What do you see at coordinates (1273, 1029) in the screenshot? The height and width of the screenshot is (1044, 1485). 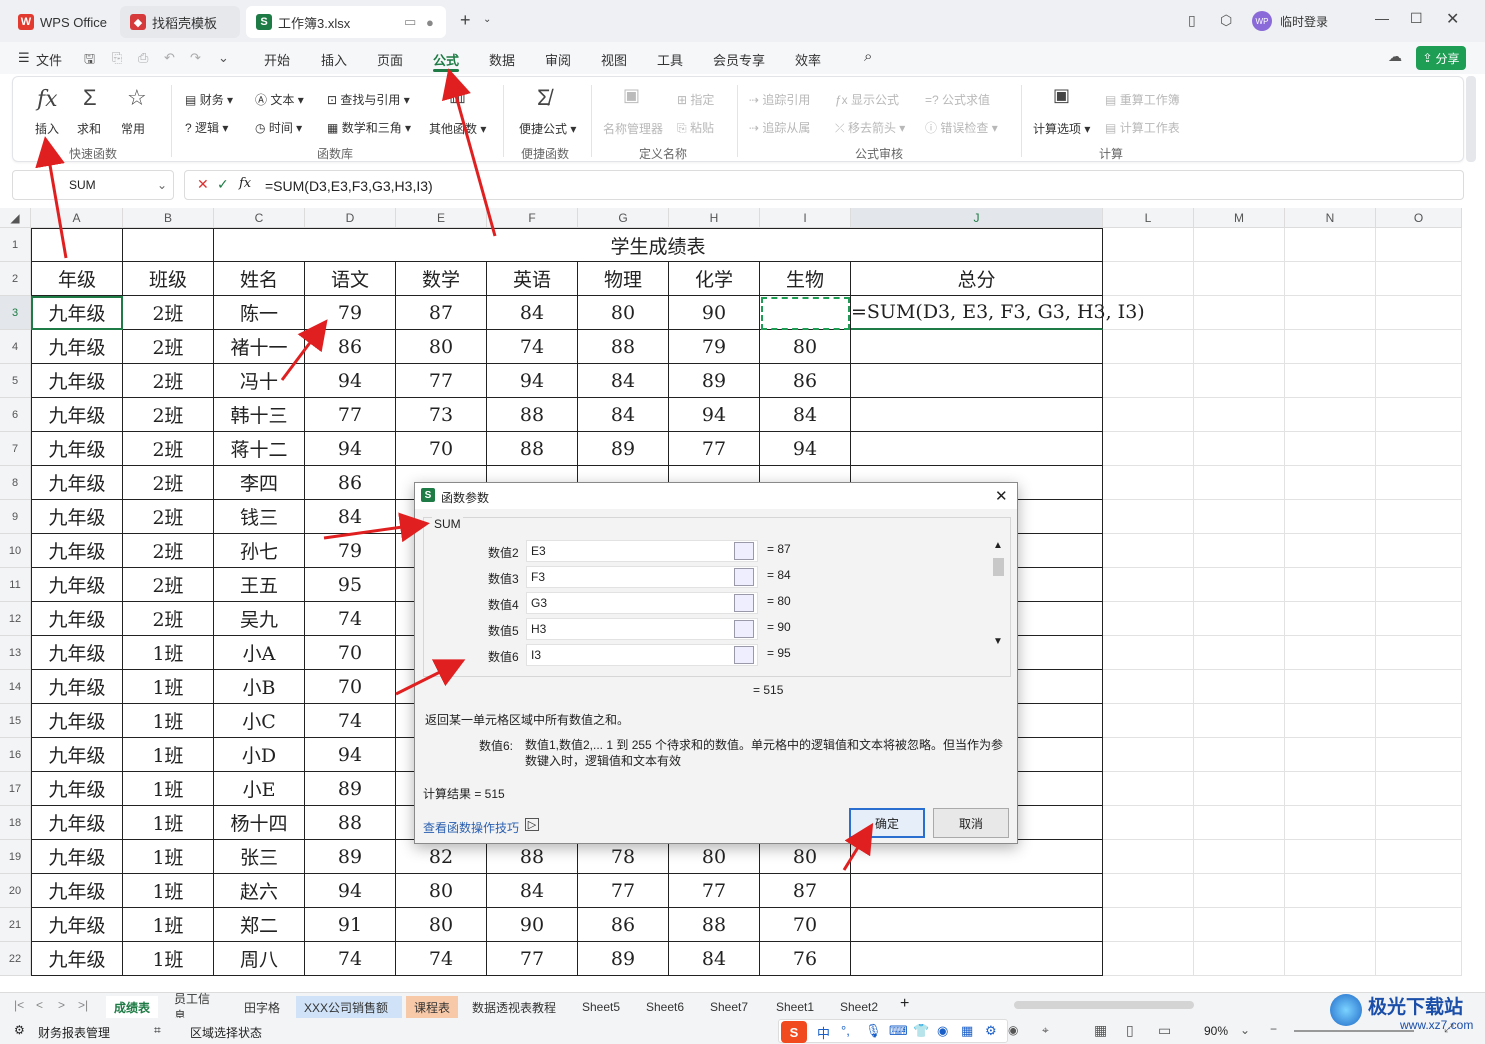 I see `zoom-out-icon: −` at bounding box center [1273, 1029].